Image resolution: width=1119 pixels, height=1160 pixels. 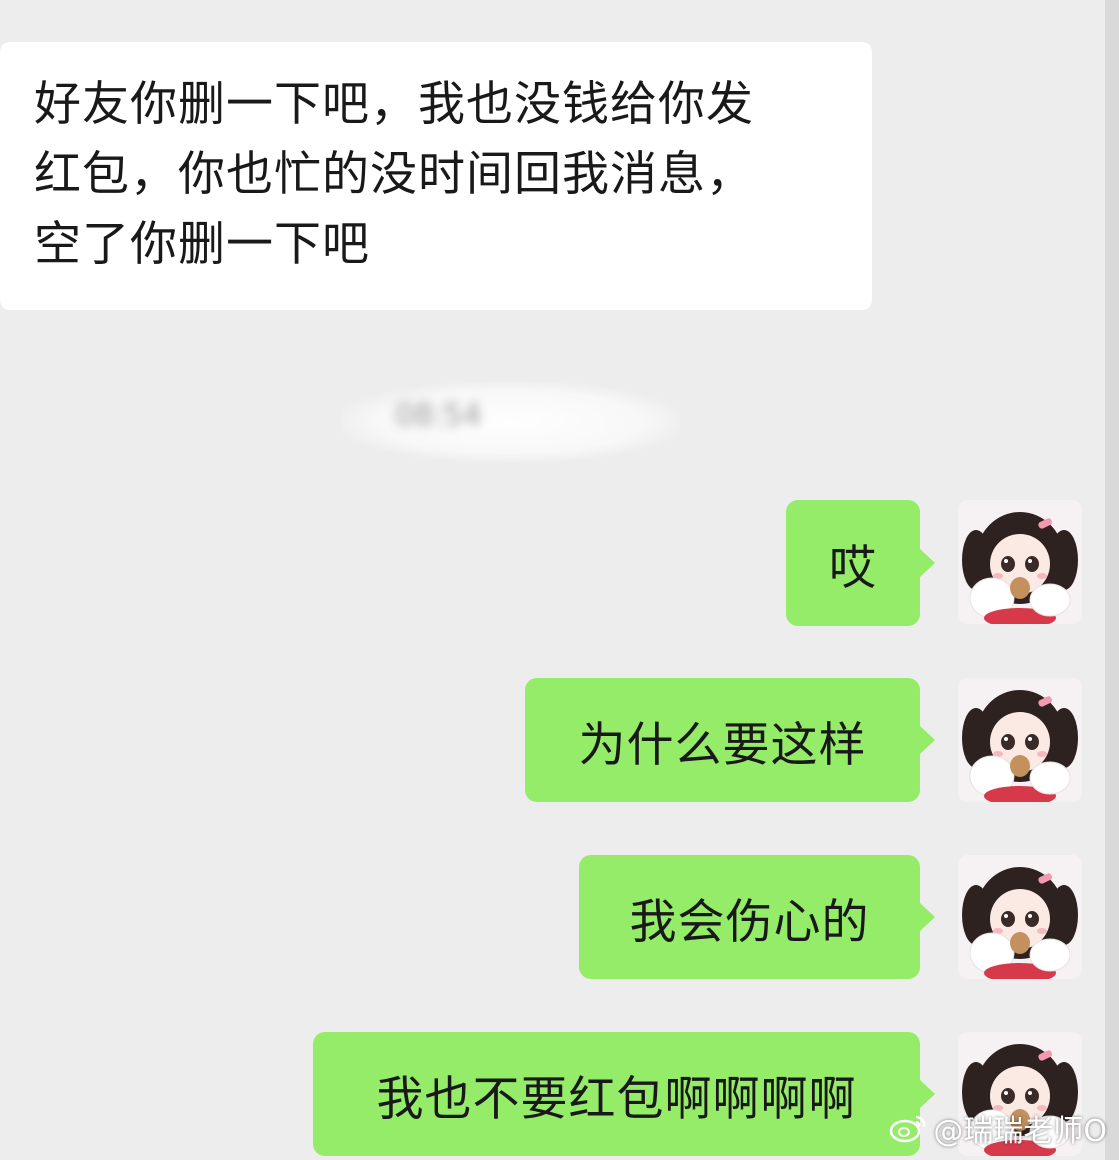 I want to click on message-timestamp: 08:54, so click(x=438, y=415).